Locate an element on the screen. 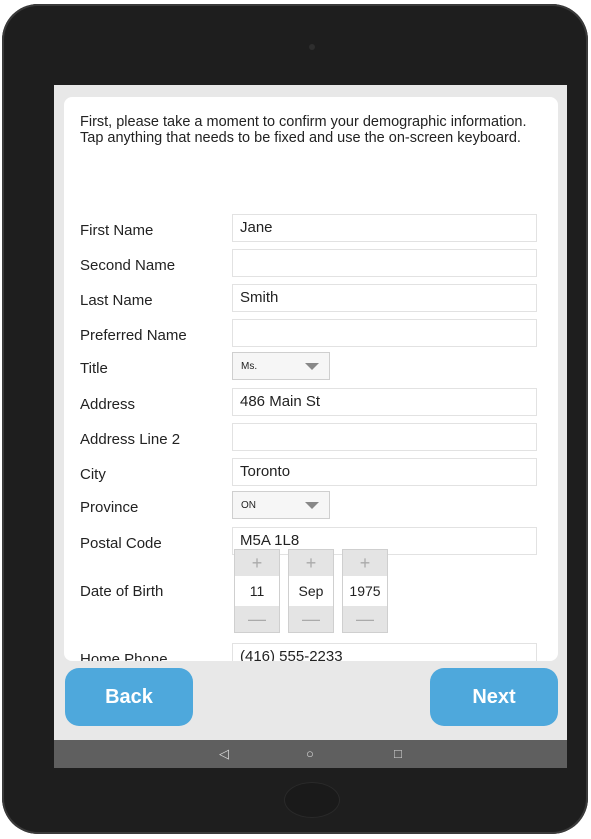  home-phone-label: Home Phone is located at coordinates (124, 656).